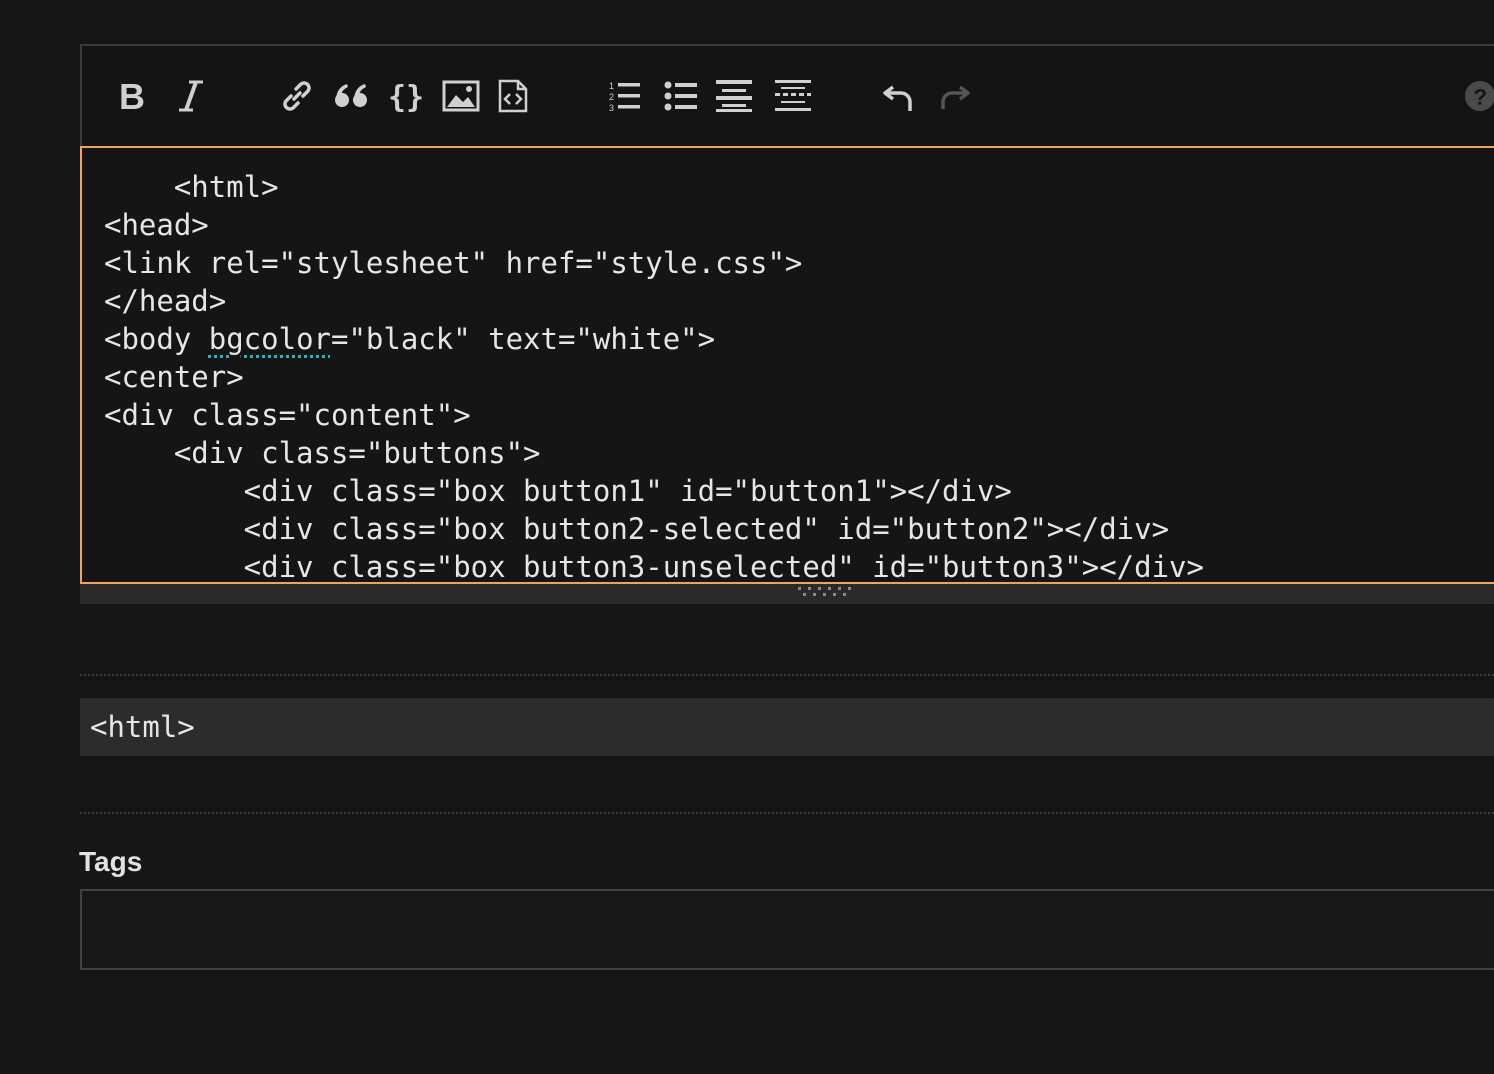 This screenshot has height=1074, width=1494. What do you see at coordinates (287, 415) in the screenshot?
I see `code-line: <div class="content">` at bounding box center [287, 415].